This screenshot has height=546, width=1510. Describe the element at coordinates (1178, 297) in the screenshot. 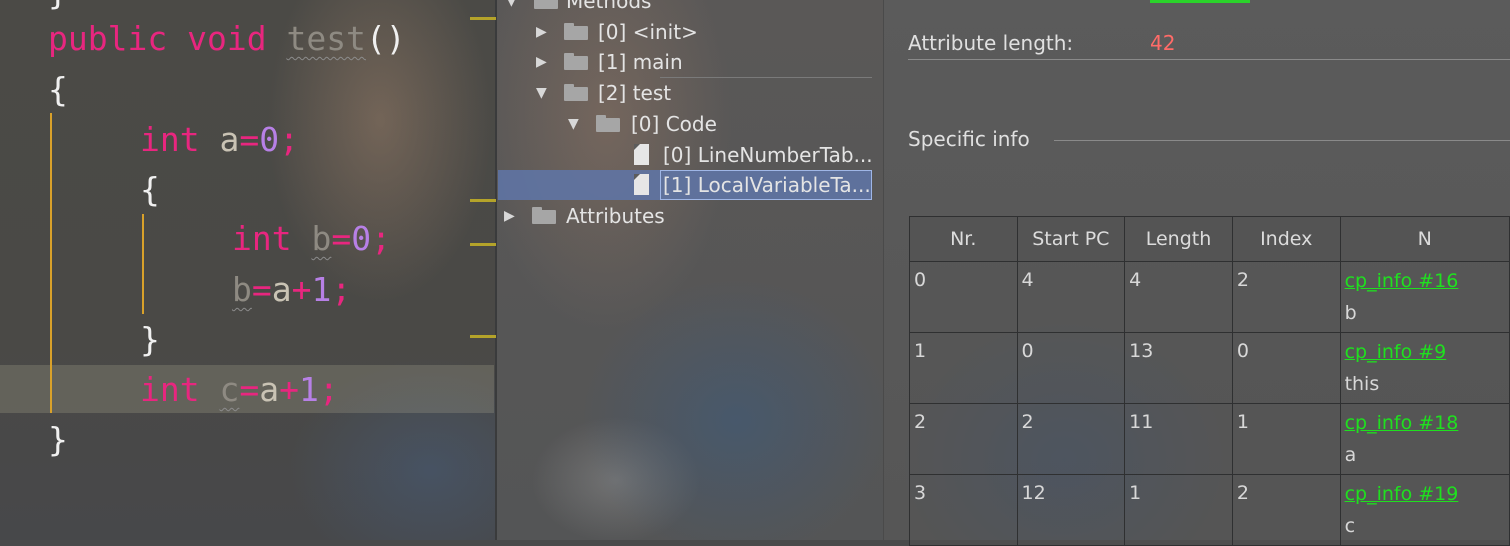

I see `cell-length: 4` at that location.